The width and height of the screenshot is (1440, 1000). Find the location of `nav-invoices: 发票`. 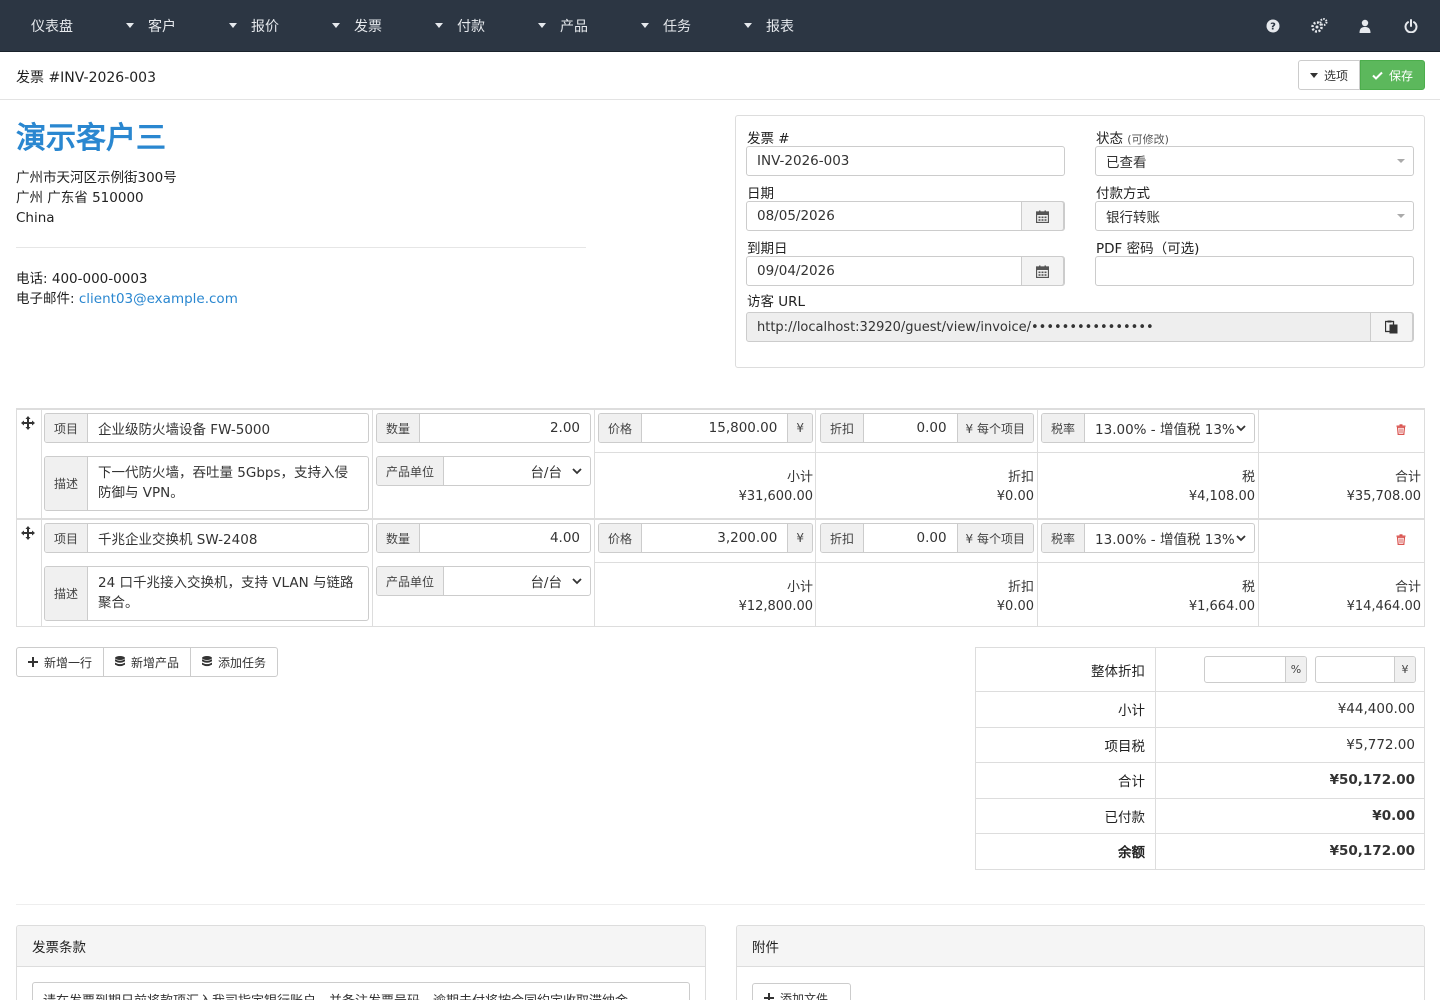

nav-invoices: 发票 is located at coordinates (345, 25).